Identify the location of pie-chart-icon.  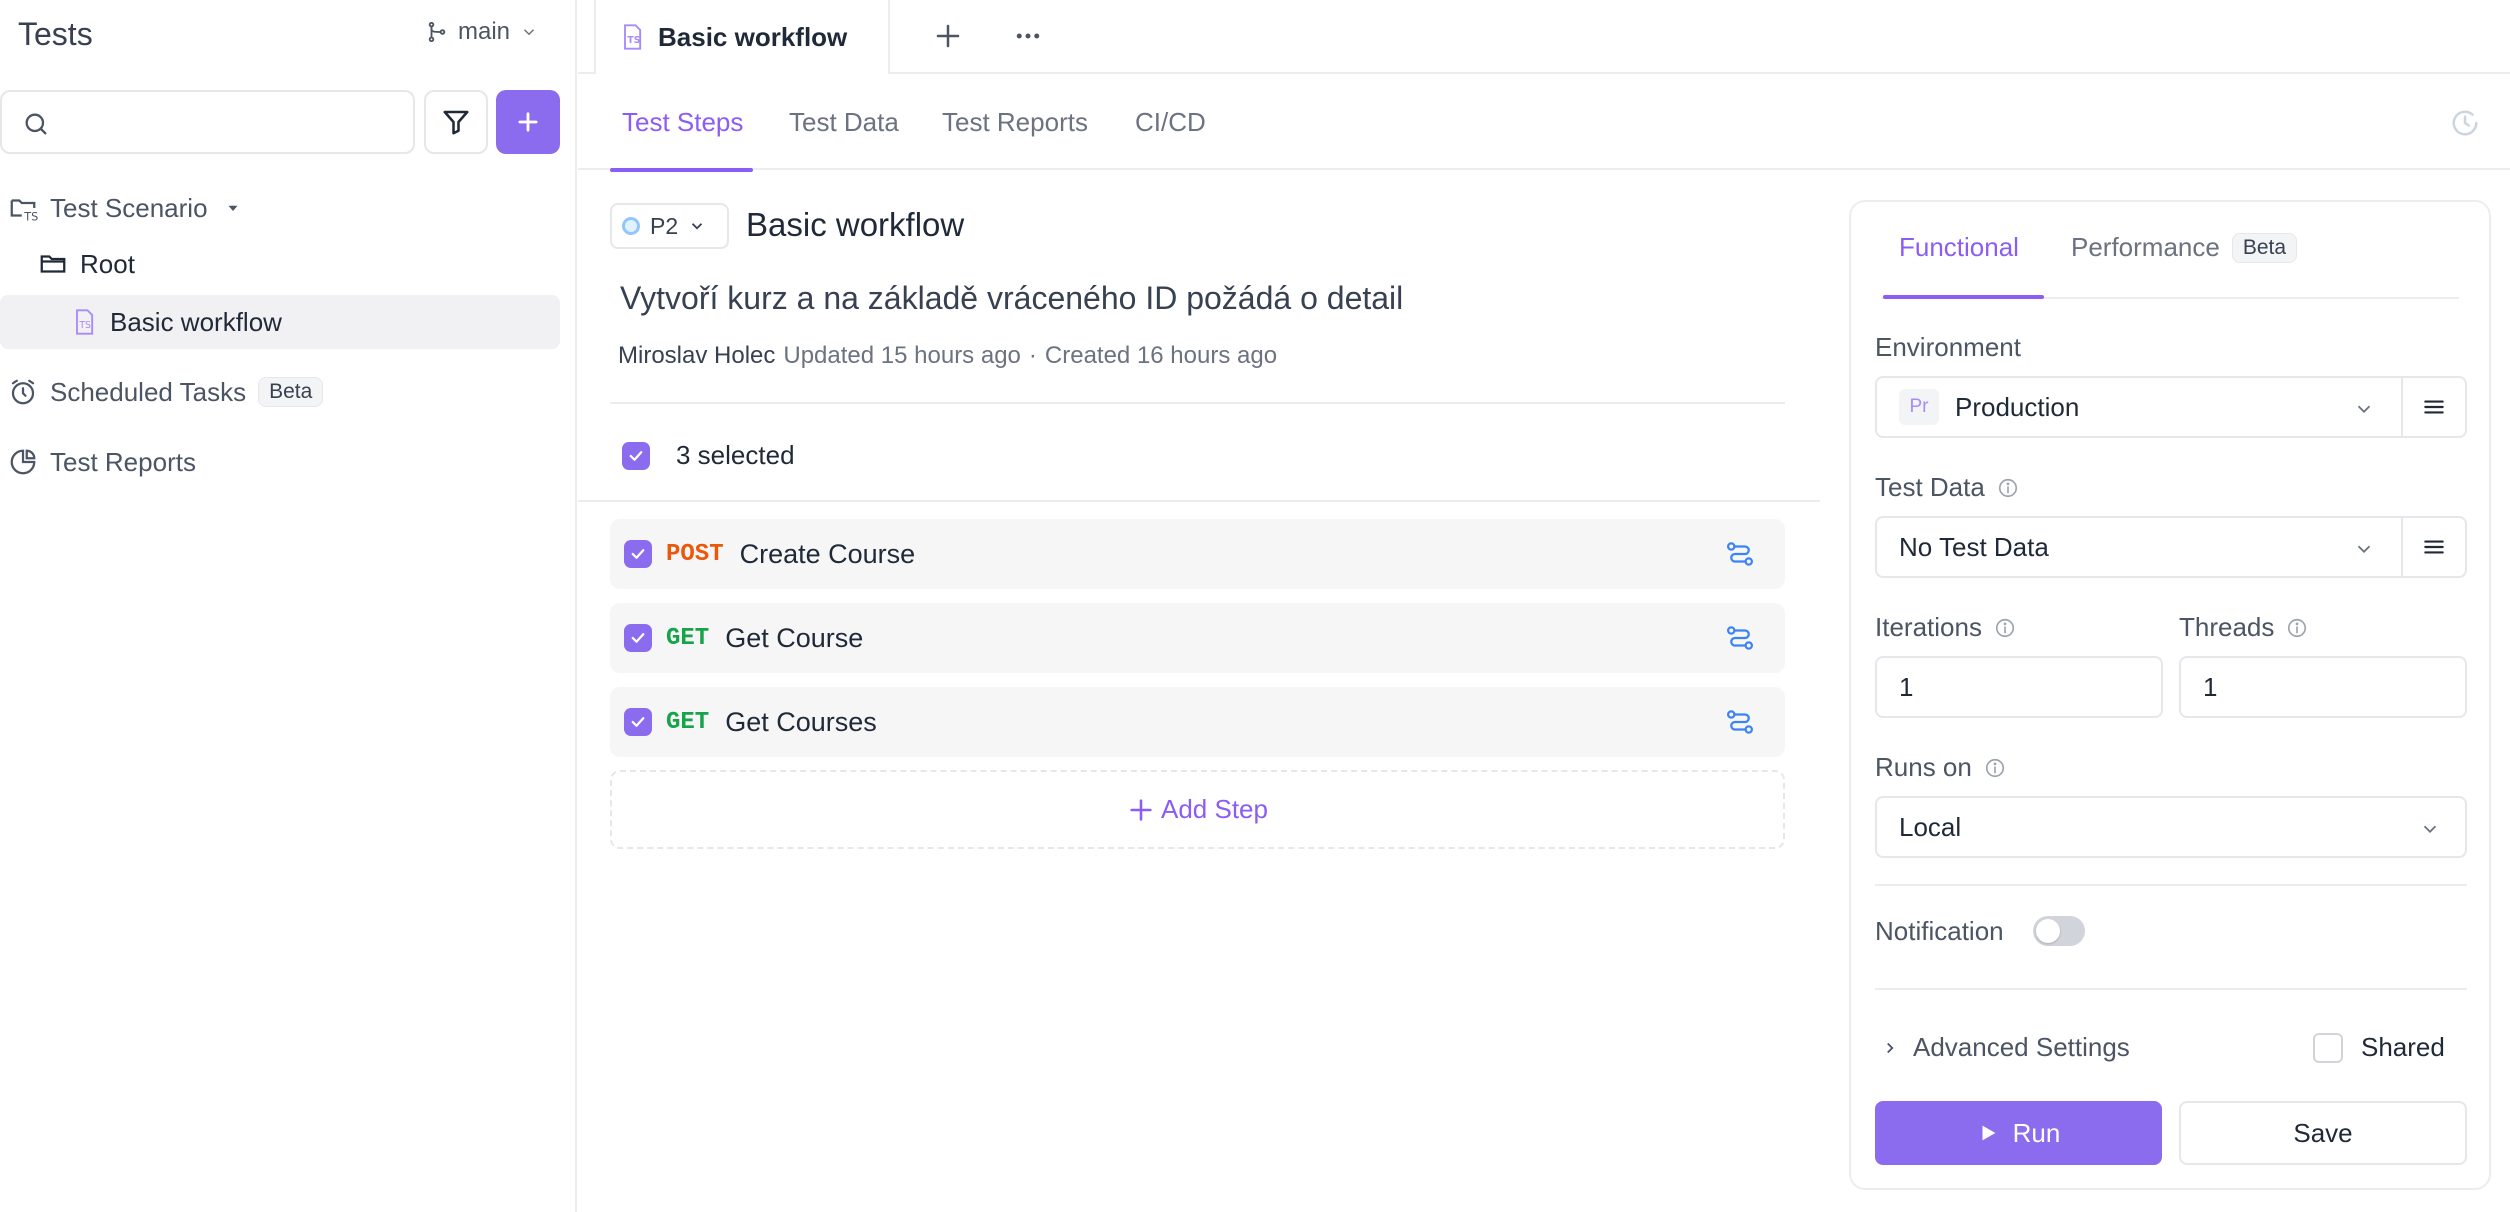
(23, 462).